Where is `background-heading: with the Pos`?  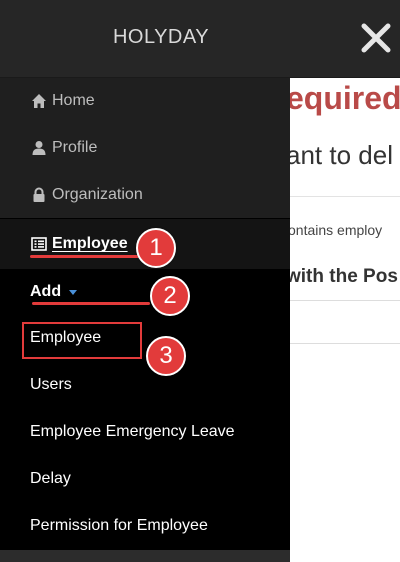 background-heading: with the Pos is located at coordinates (342, 276).